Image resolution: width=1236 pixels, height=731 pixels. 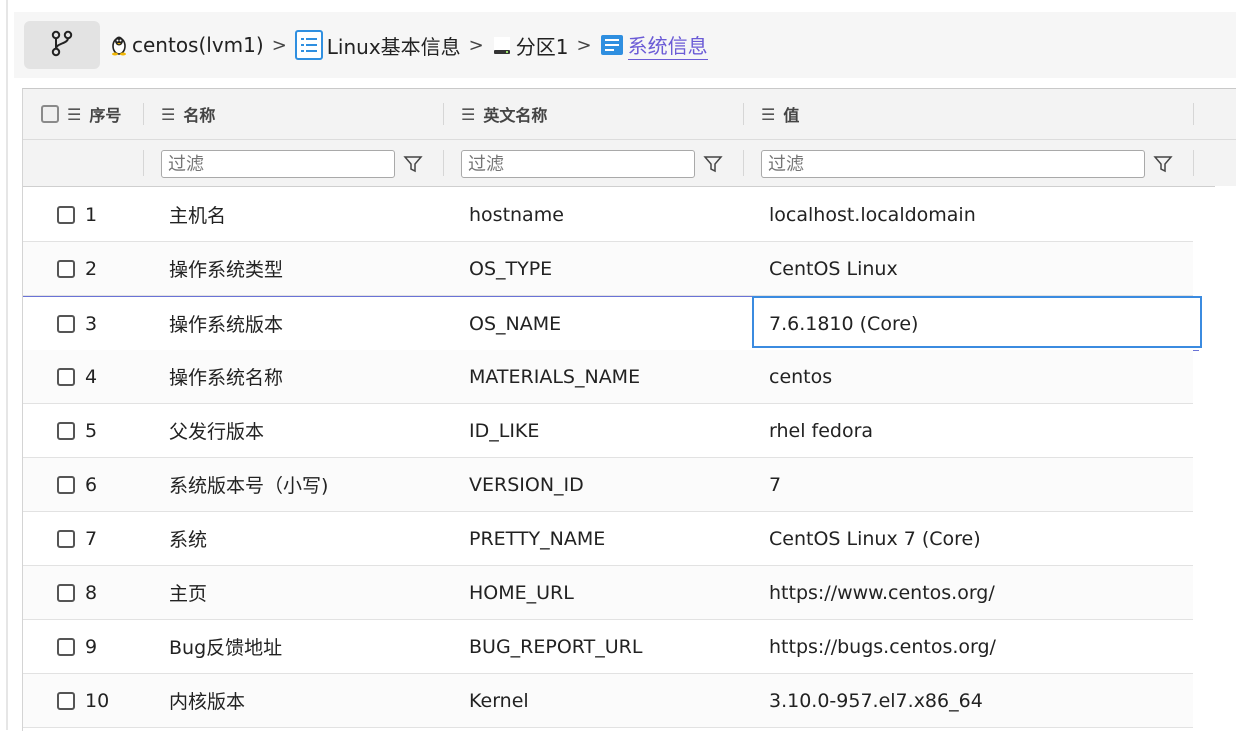 I want to click on row-name: Bug反馈地址, so click(x=225, y=646).